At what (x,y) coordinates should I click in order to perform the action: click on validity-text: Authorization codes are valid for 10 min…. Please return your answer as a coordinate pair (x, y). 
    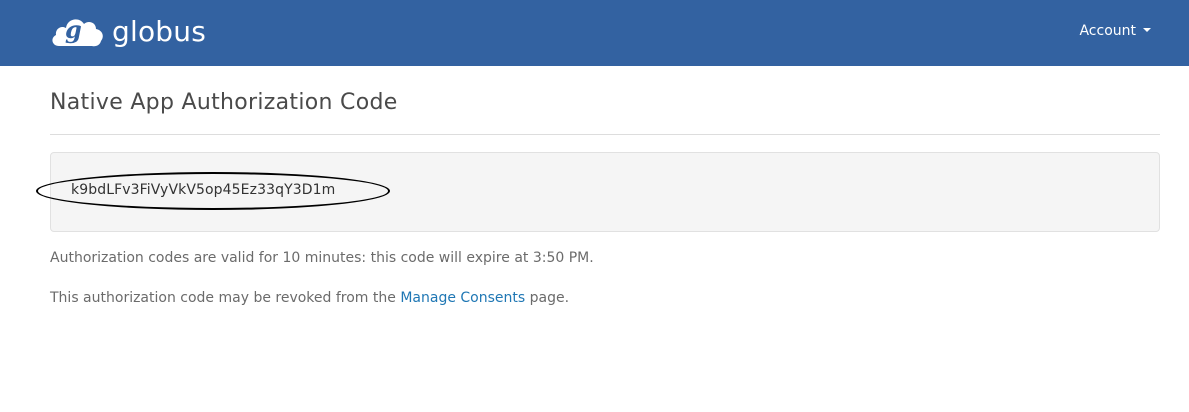
    Looking at the image, I should click on (322, 258).